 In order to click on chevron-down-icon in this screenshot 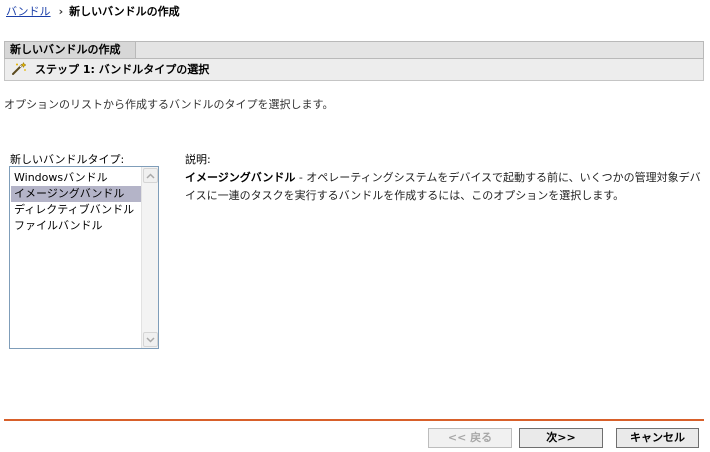, I will do `click(150, 339)`.